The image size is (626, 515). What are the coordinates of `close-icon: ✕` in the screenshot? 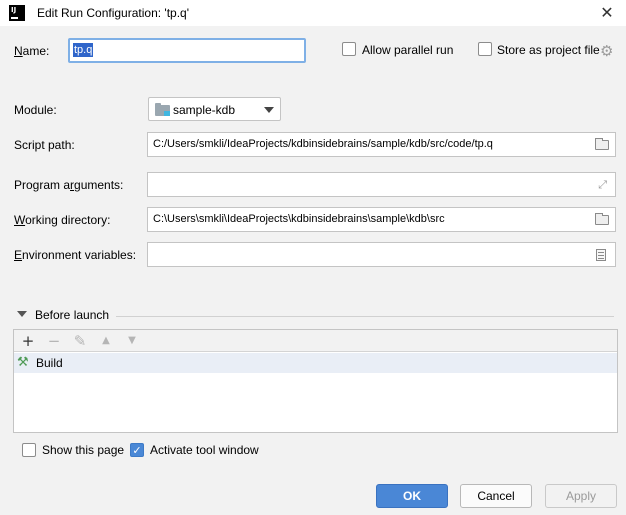 It's located at (607, 13).